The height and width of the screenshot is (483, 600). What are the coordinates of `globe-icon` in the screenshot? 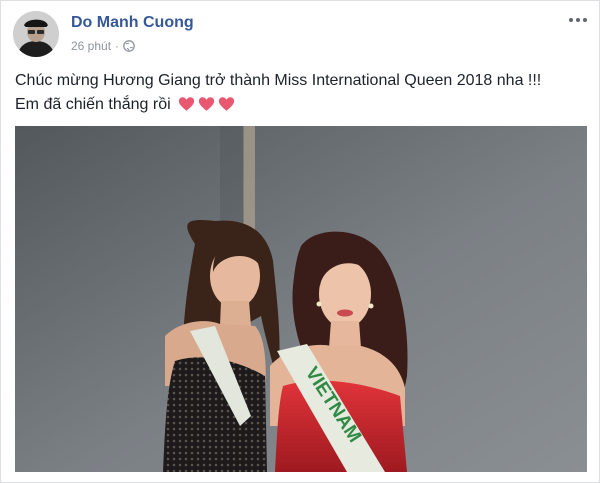 It's located at (129, 46).